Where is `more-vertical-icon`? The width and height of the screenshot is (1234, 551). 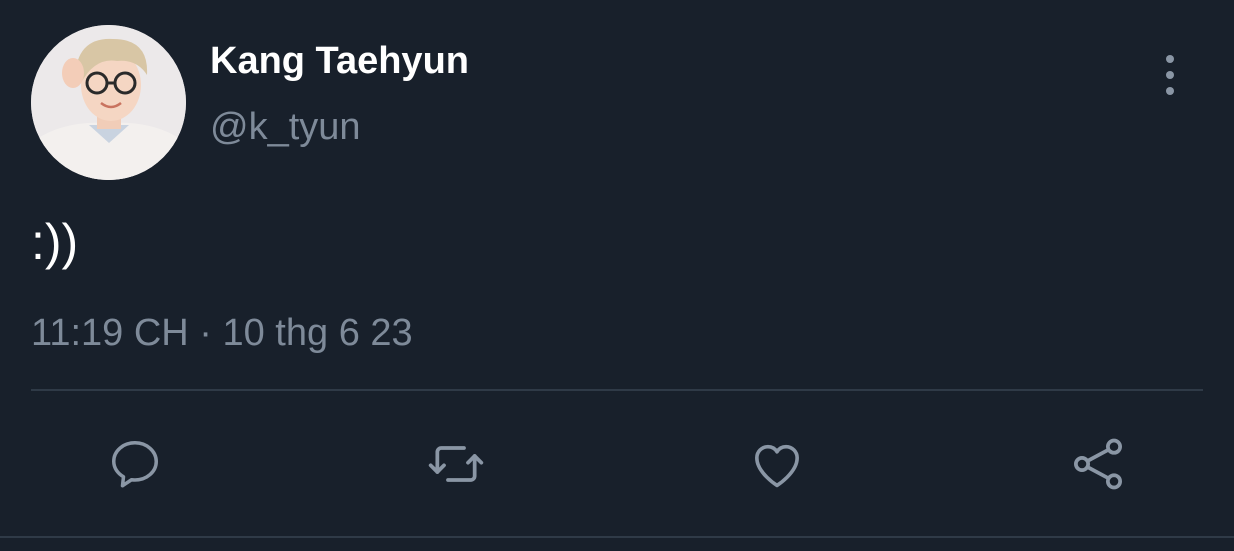
more-vertical-icon is located at coordinates (1170, 59).